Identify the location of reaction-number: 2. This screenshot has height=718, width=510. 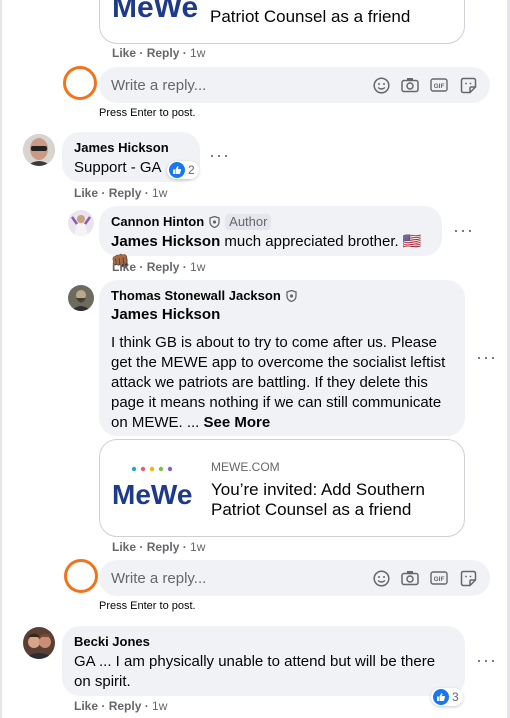
(191, 170).